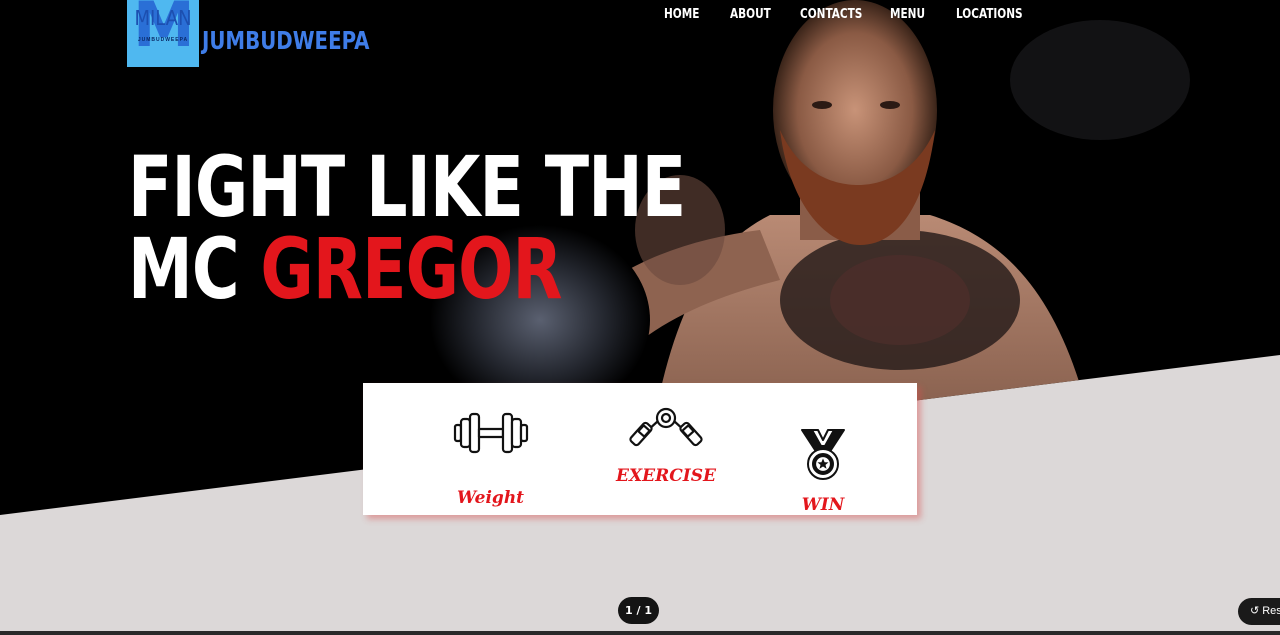 The width and height of the screenshot is (1280, 635). What do you see at coordinates (989, 14) in the screenshot?
I see `nav-locations: LOCATIONS` at bounding box center [989, 14].